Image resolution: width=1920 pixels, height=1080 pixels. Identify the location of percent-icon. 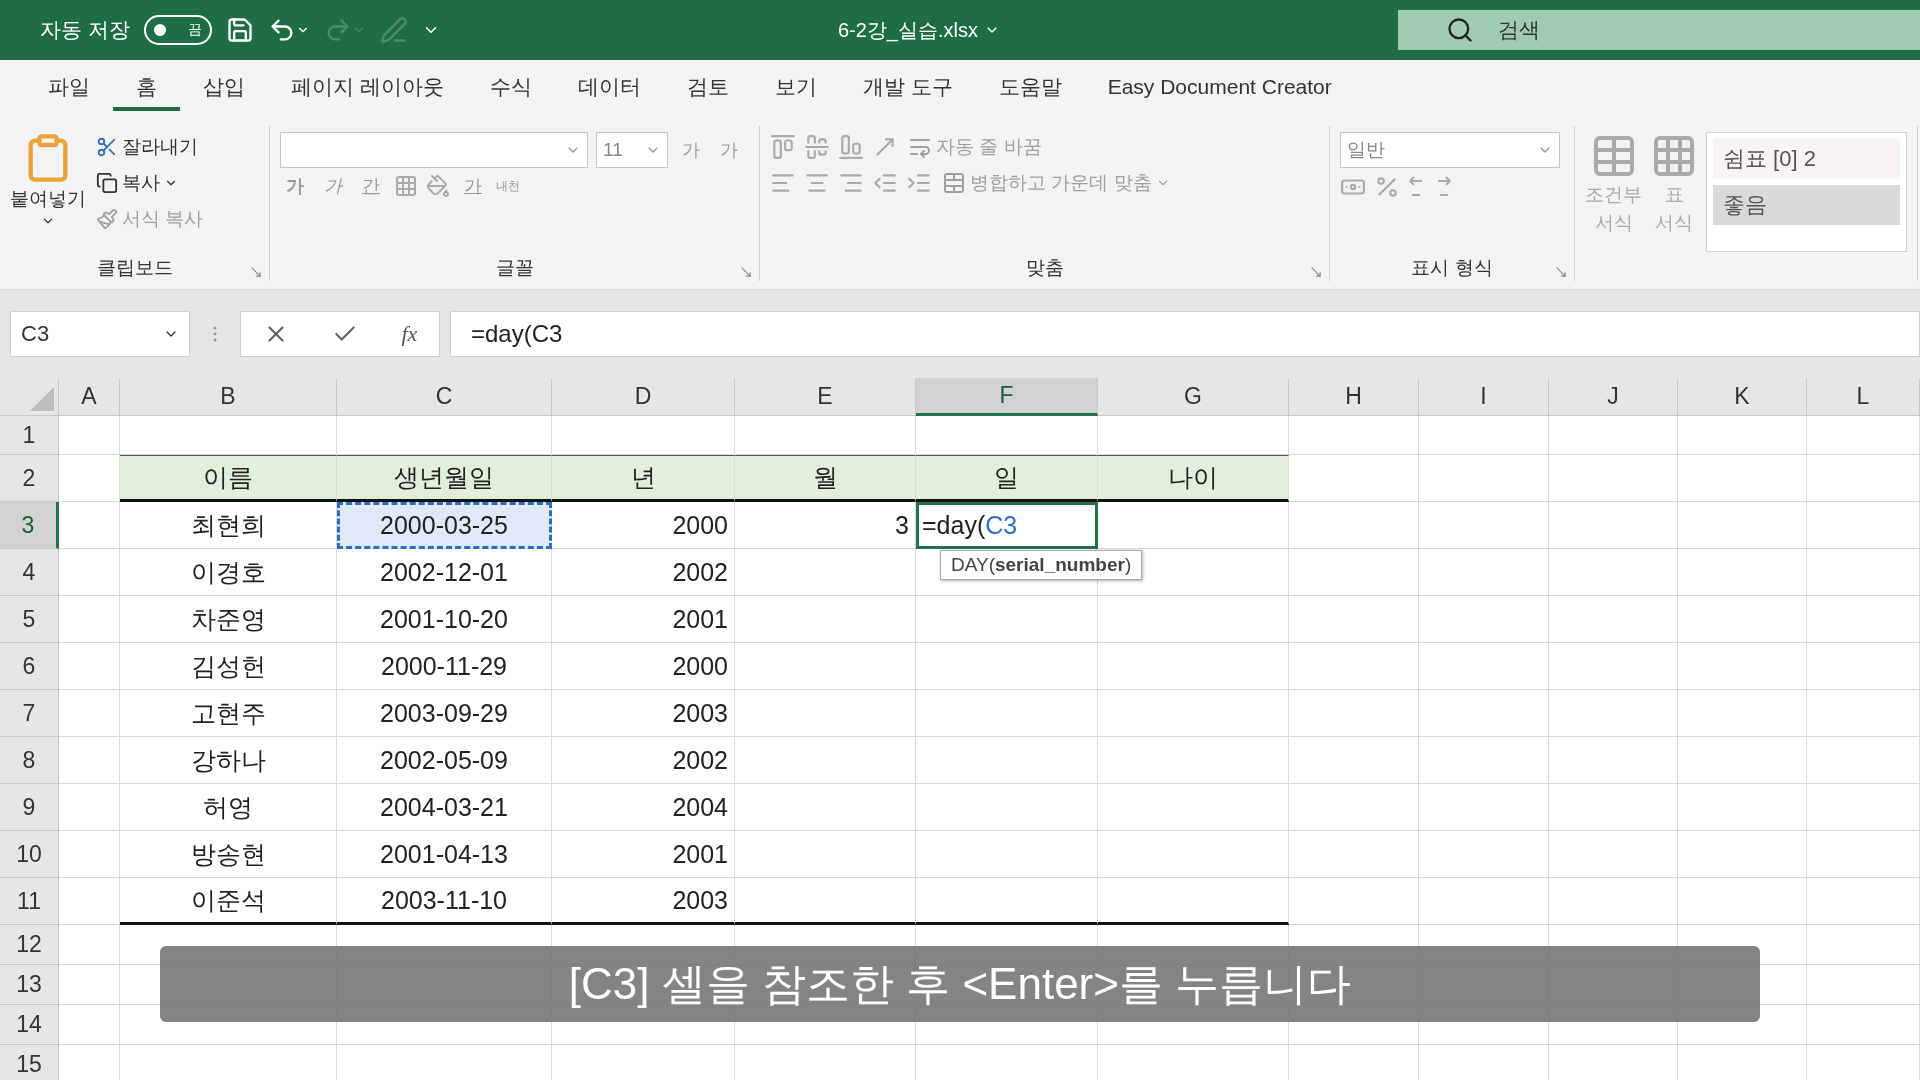
(1387, 187).